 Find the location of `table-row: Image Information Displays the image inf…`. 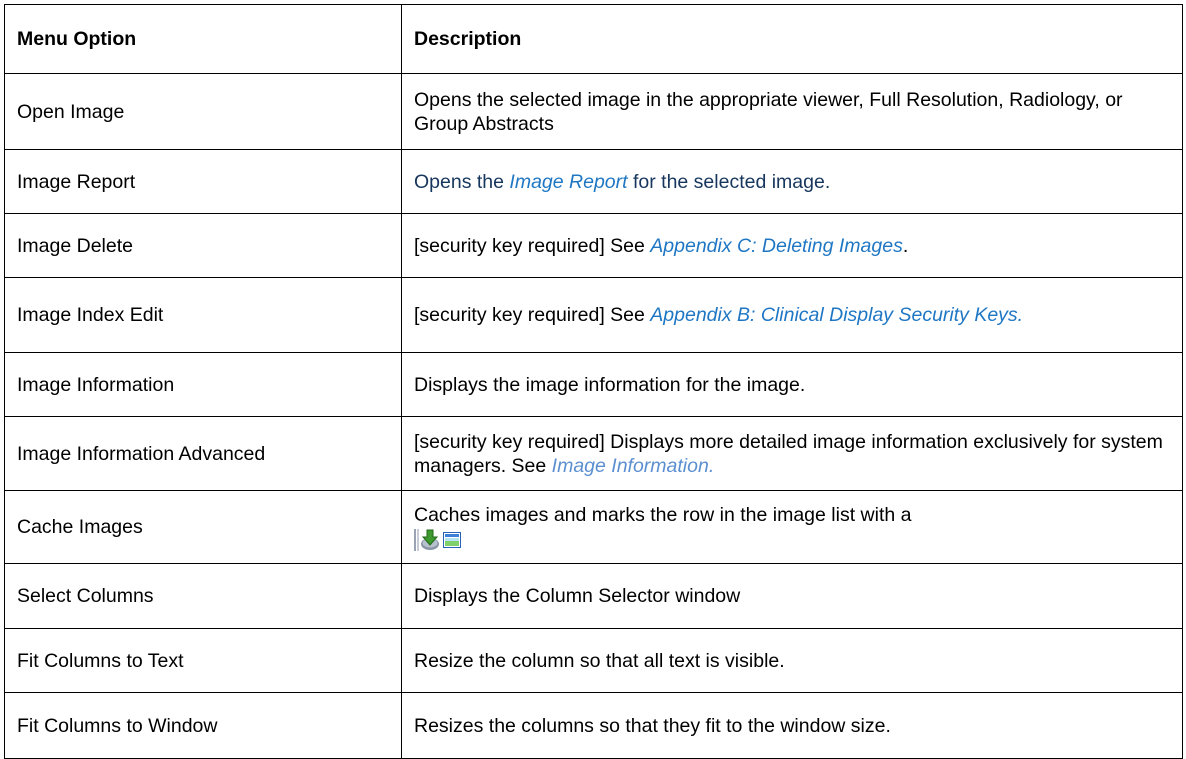

table-row: Image Information Displays the image inf… is located at coordinates (593, 384).